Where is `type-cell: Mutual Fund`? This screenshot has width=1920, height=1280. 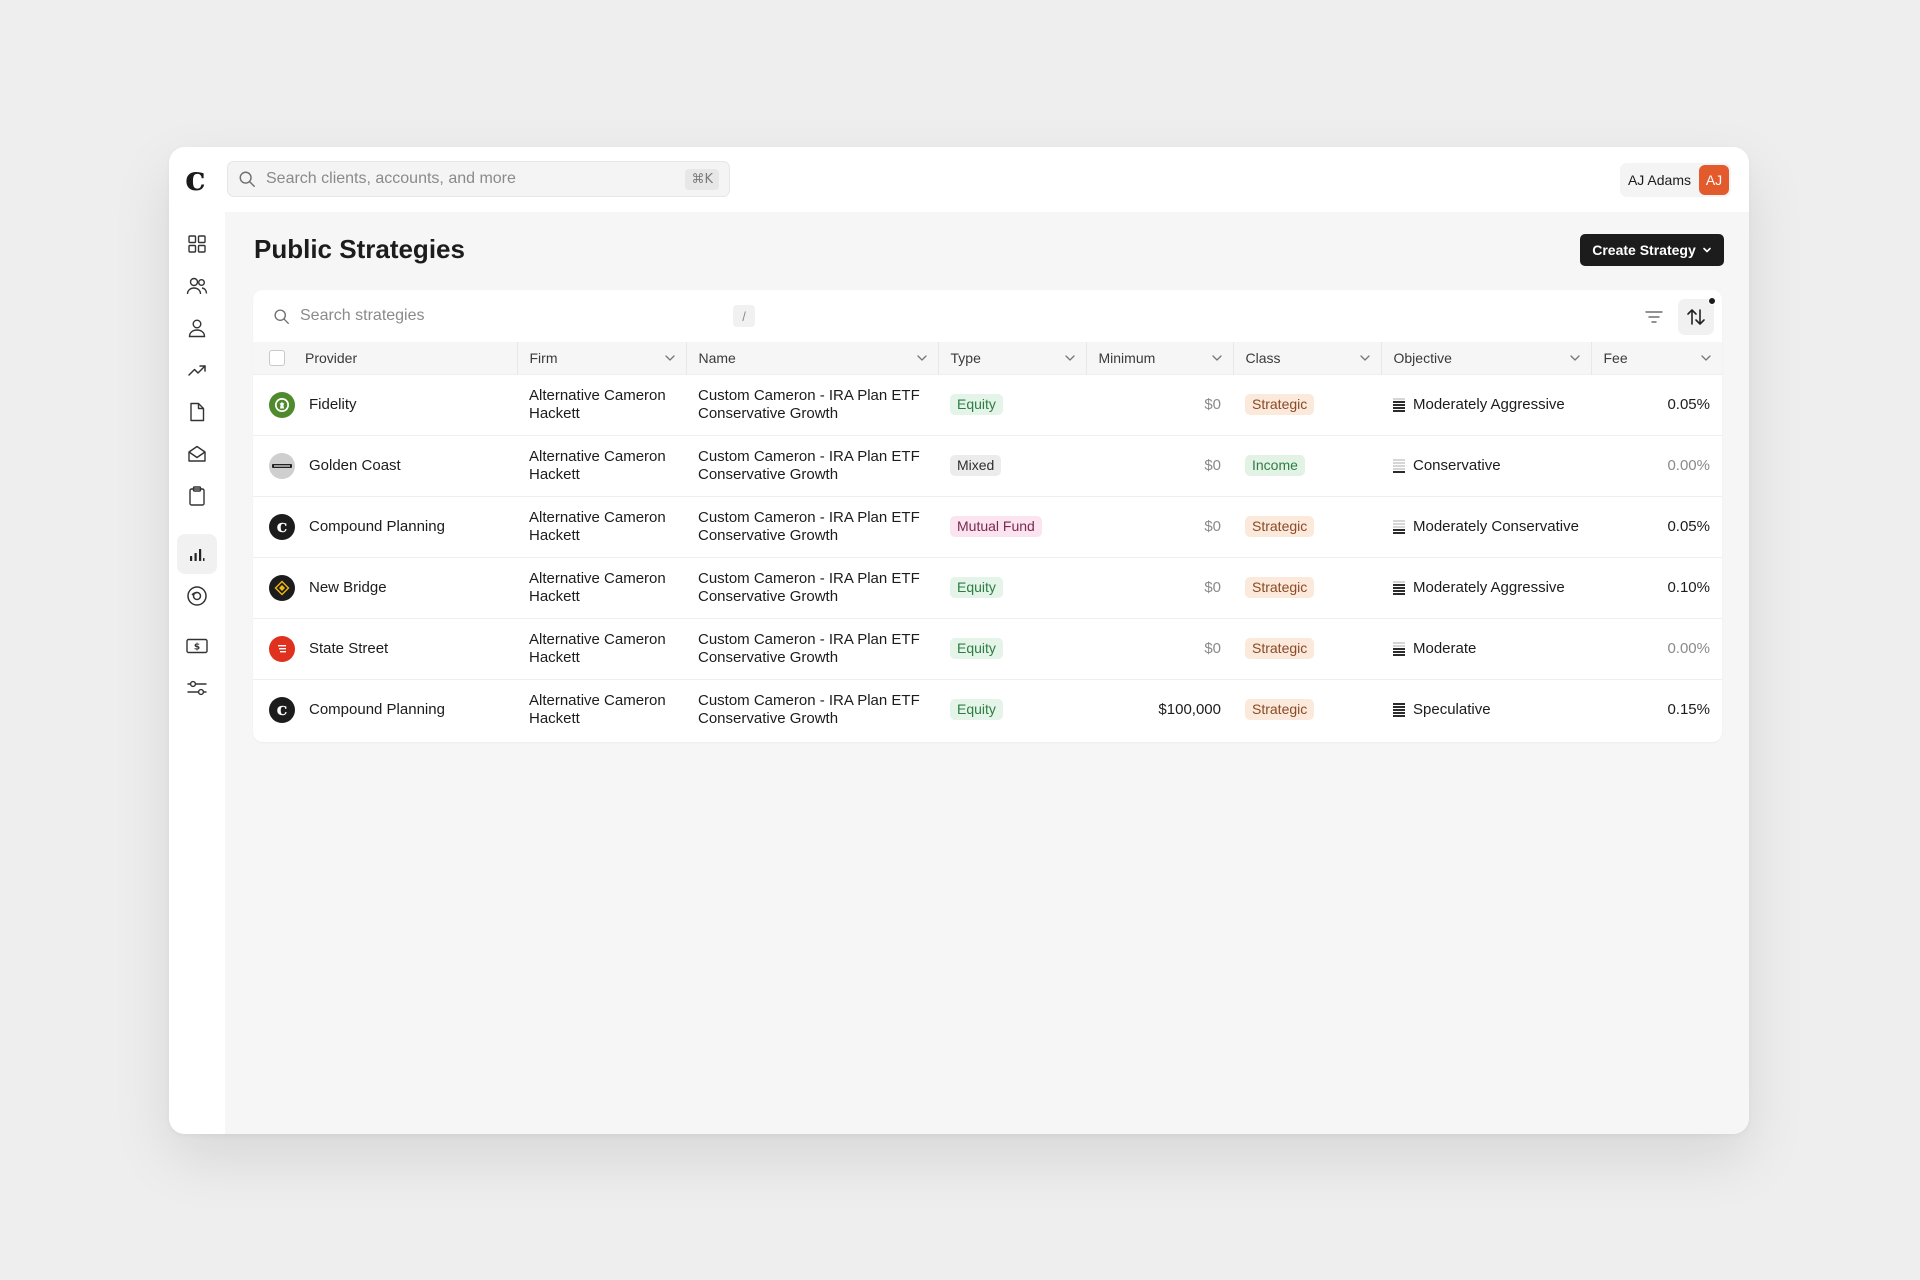 type-cell: Mutual Fund is located at coordinates (1012, 526).